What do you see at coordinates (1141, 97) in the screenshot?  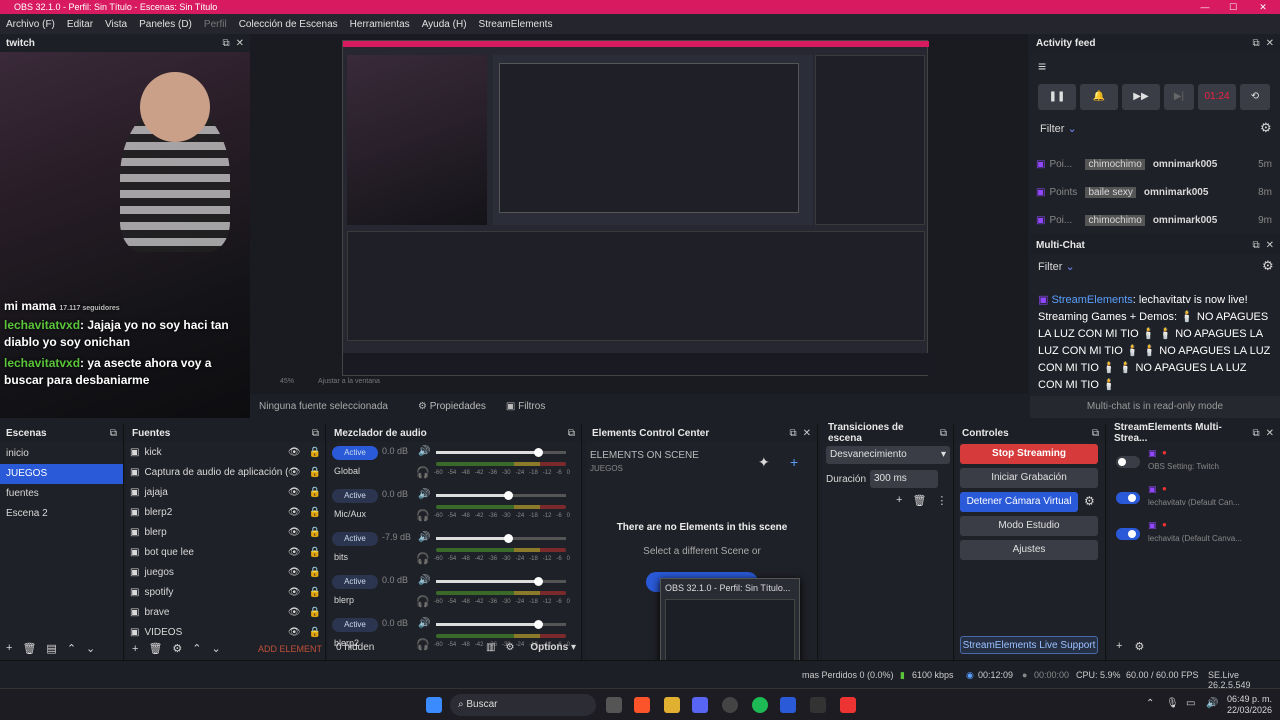 I see `skip-icon: ▶▶` at bounding box center [1141, 97].